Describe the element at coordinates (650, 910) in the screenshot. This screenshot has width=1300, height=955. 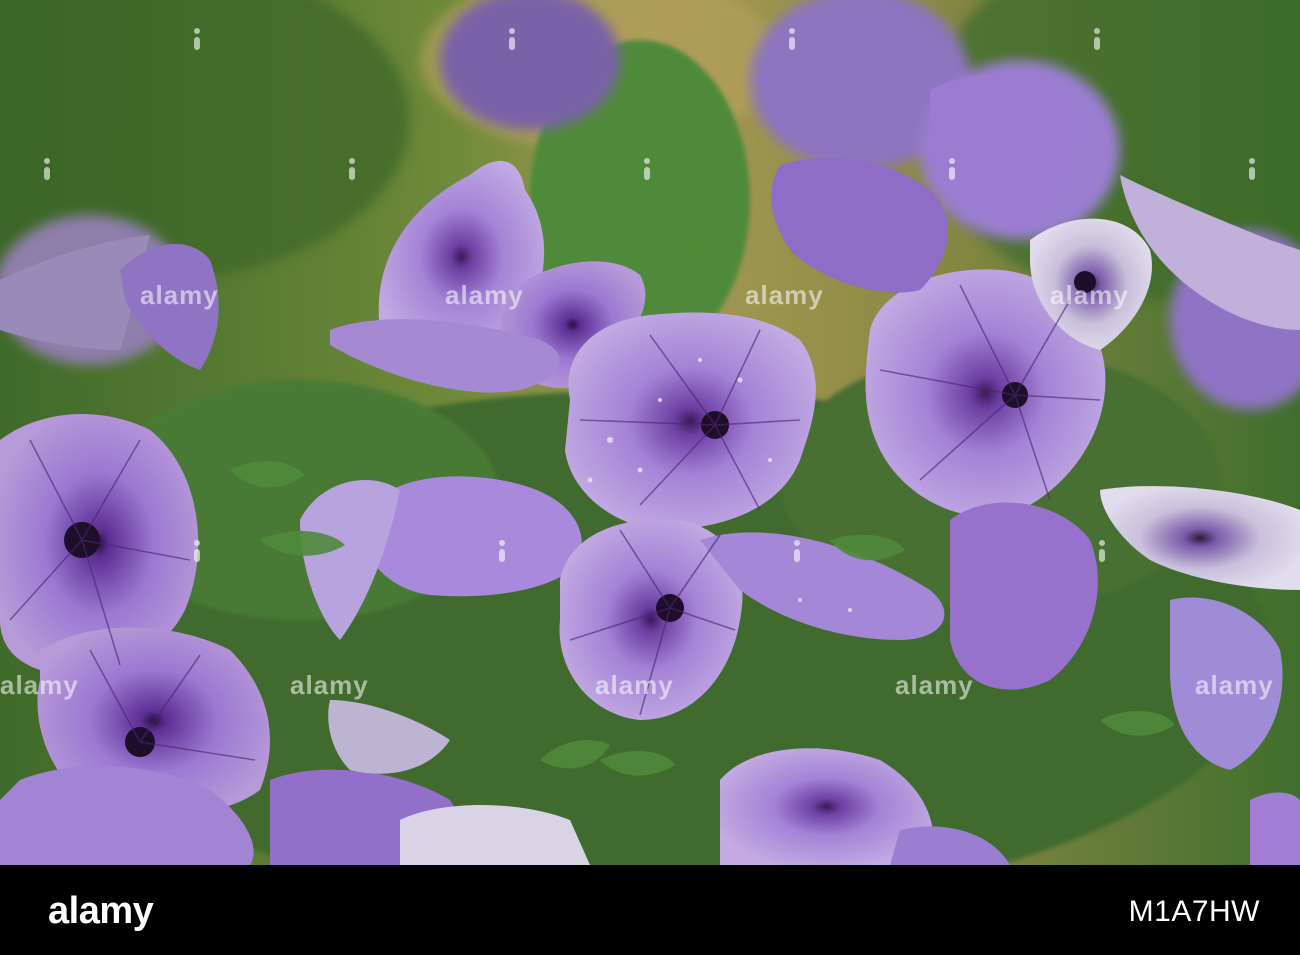
I see `footer-bar: alamy M1A7HW` at that location.